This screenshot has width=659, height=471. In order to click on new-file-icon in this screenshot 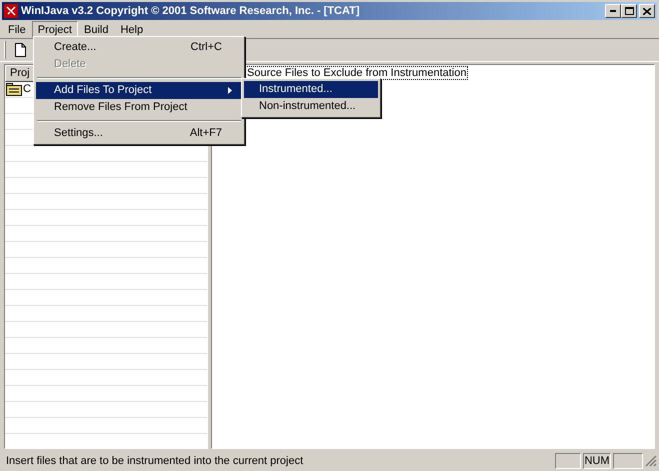, I will do `click(20, 50)`.